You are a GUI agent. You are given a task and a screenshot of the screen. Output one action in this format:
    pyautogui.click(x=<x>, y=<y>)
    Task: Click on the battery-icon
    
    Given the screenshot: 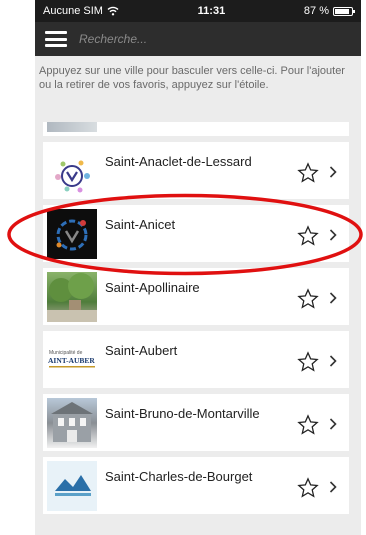 What is the action you would take?
    pyautogui.click(x=344, y=11)
    